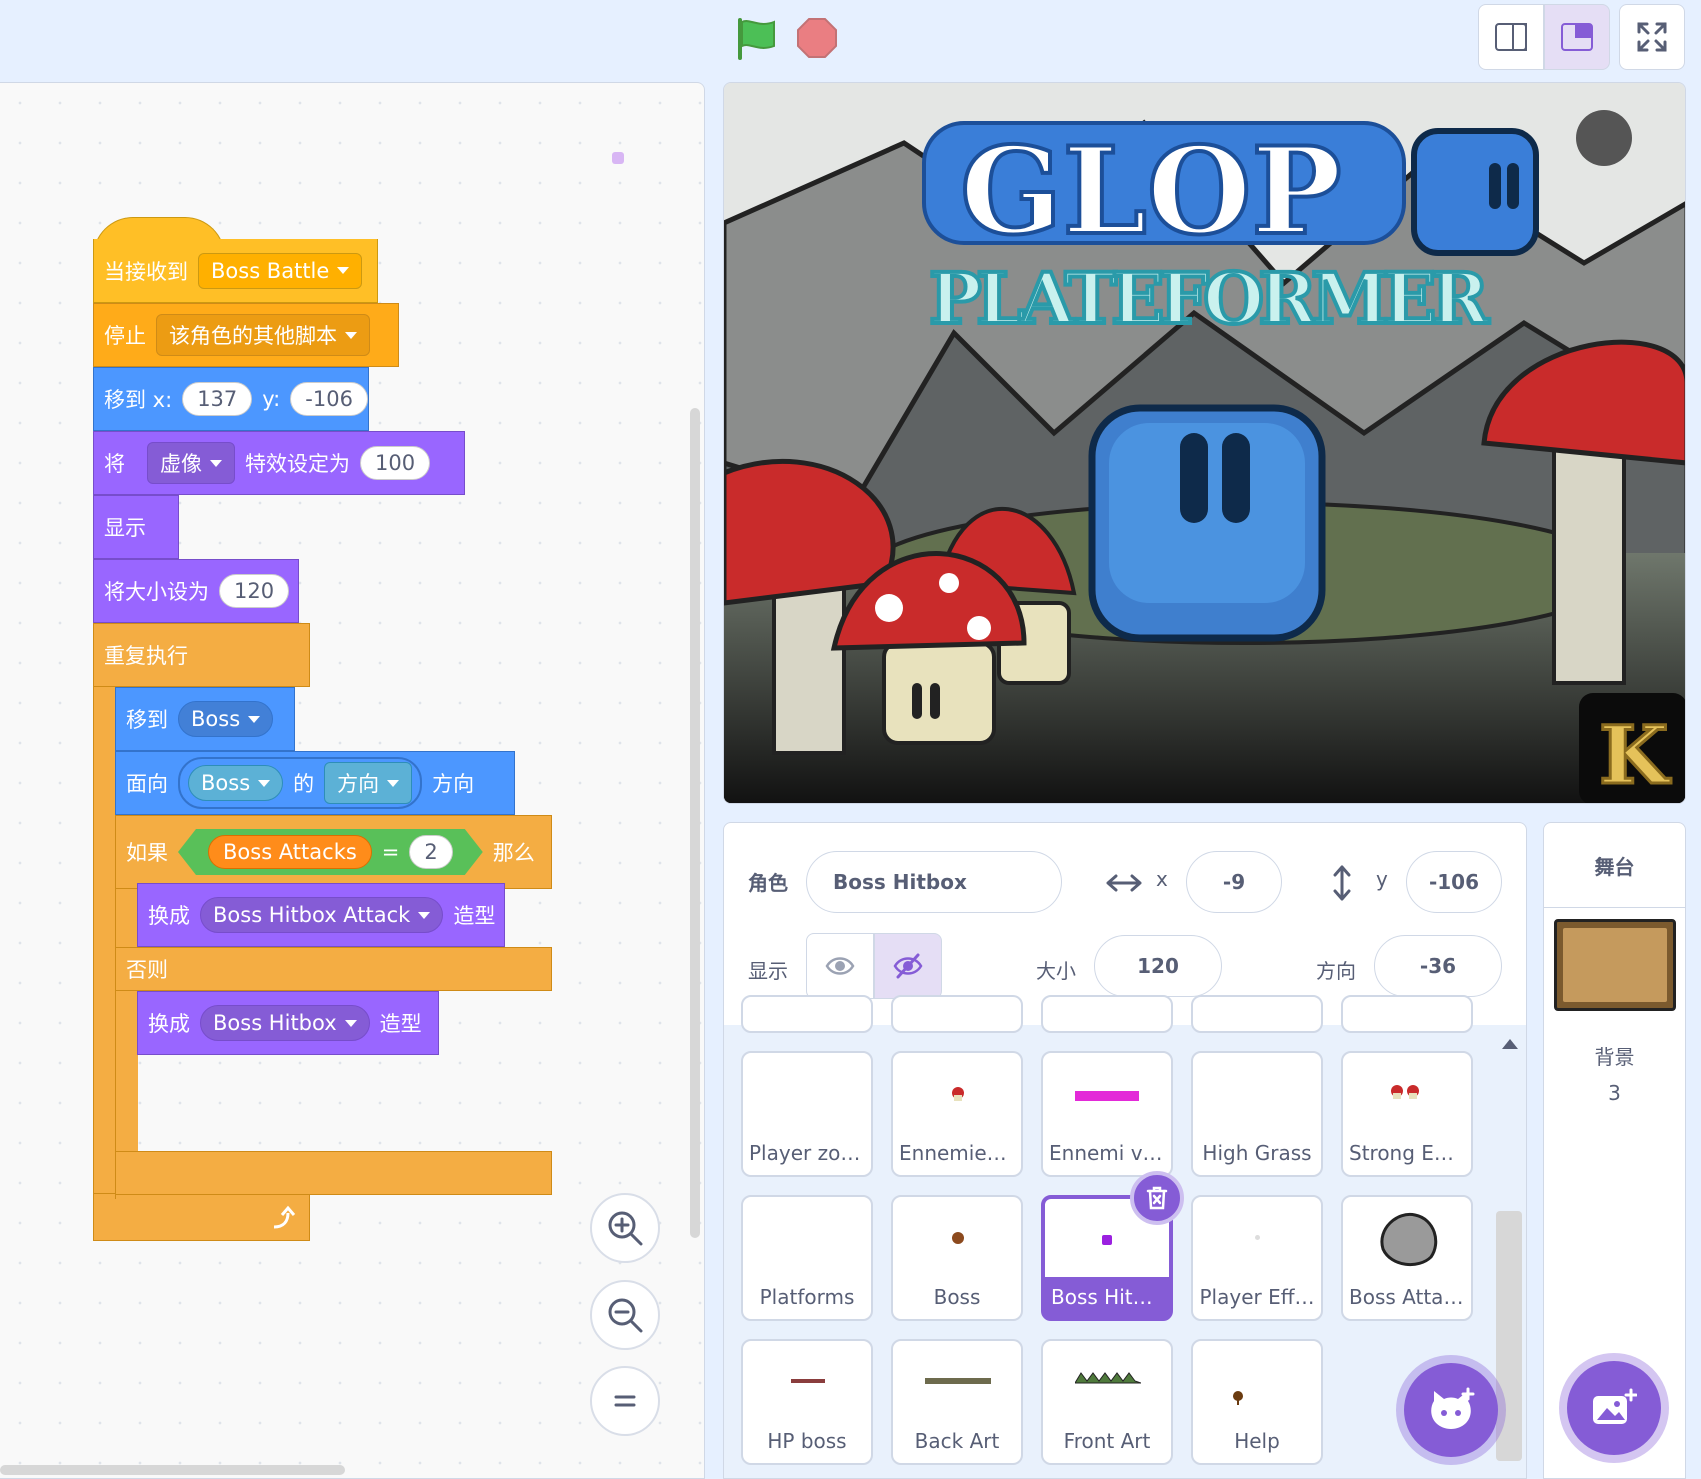  Describe the element at coordinates (1614, 1150) in the screenshot. I see `stage-target-panel: 舞台 背景 3` at that location.